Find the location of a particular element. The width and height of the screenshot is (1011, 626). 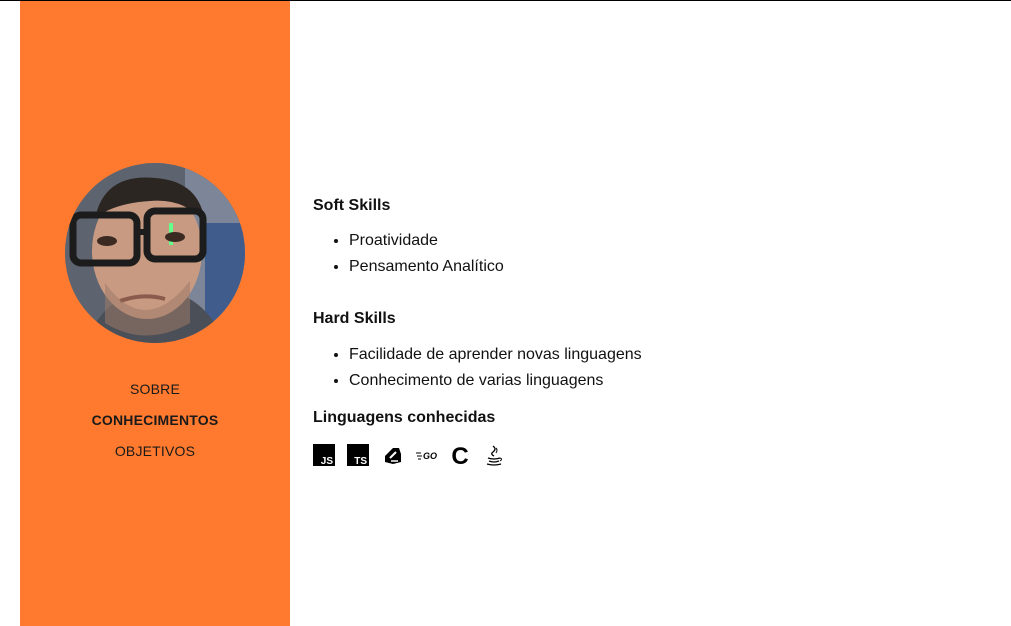

soft-skills-title: Soft Skills is located at coordinates (352, 205).